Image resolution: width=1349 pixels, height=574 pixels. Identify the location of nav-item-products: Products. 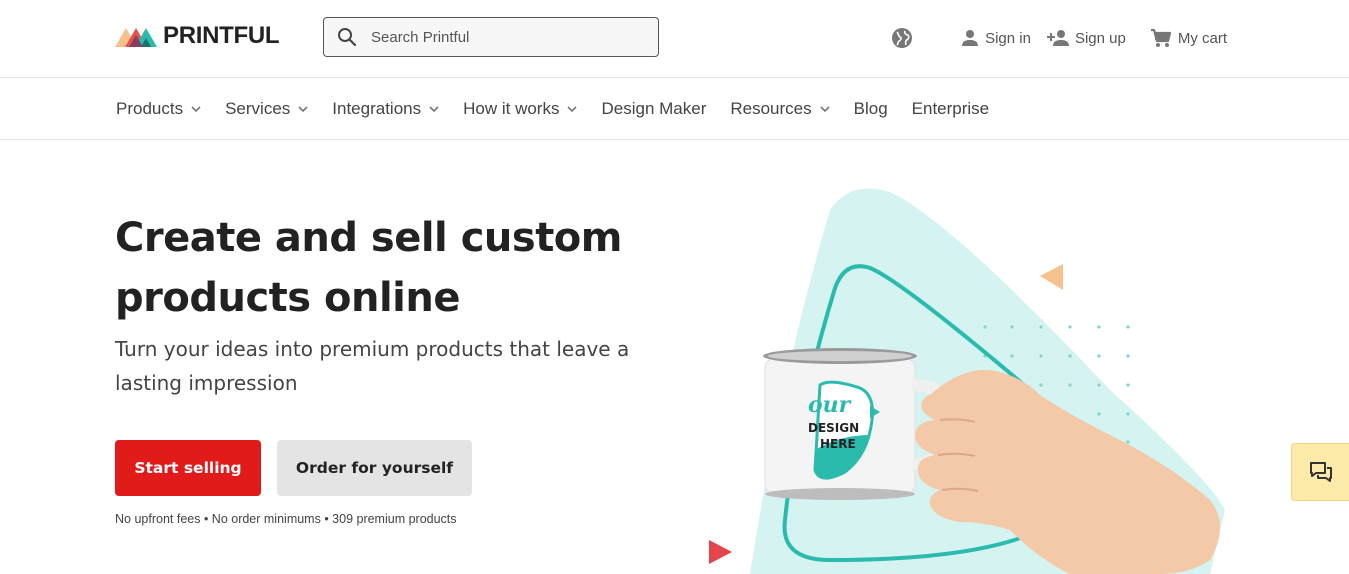
(158, 109).